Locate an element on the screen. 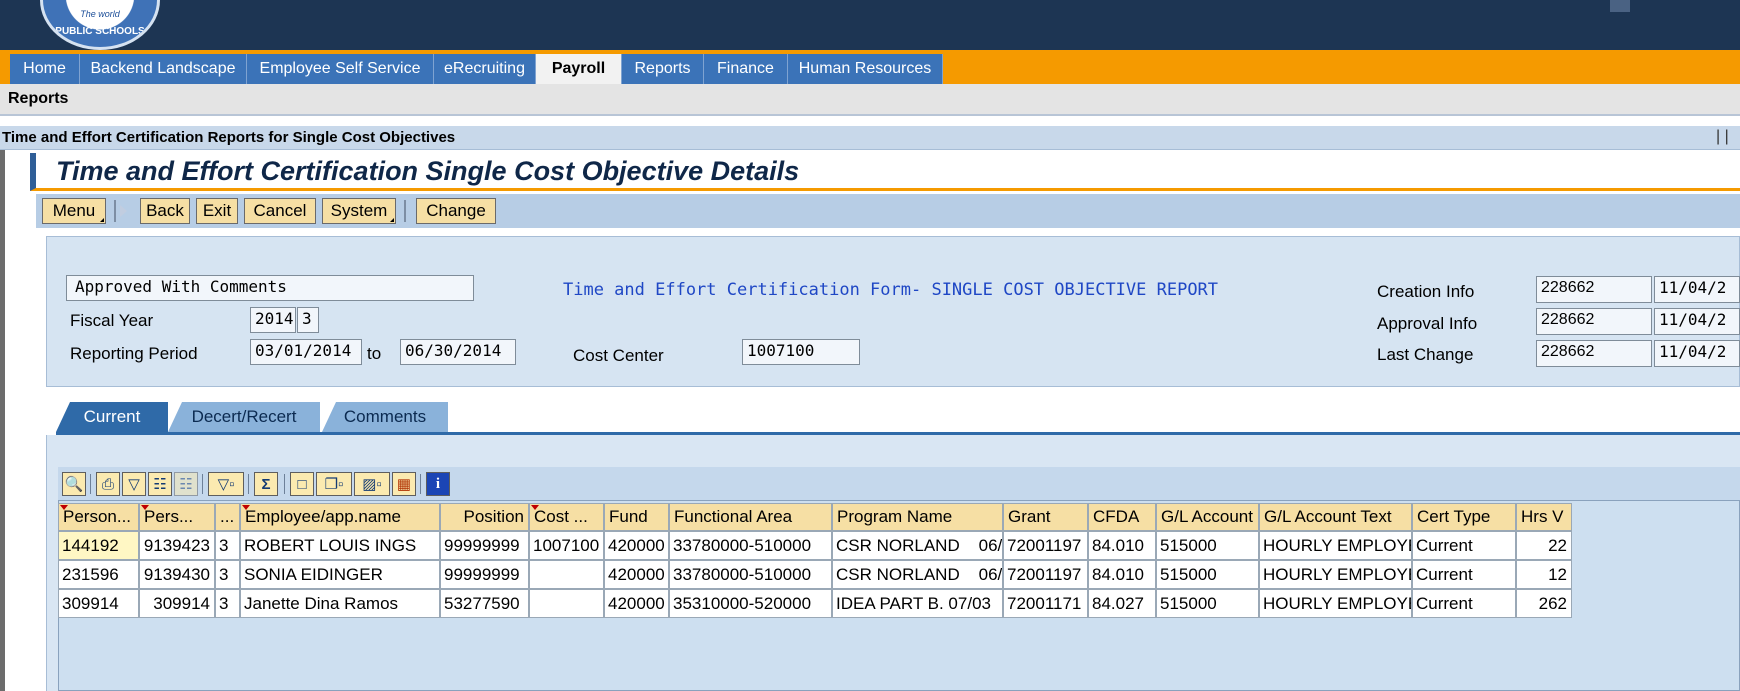 The image size is (1740, 691). nav-tab-employee-self-service: Employee Self Service is located at coordinates (340, 69).